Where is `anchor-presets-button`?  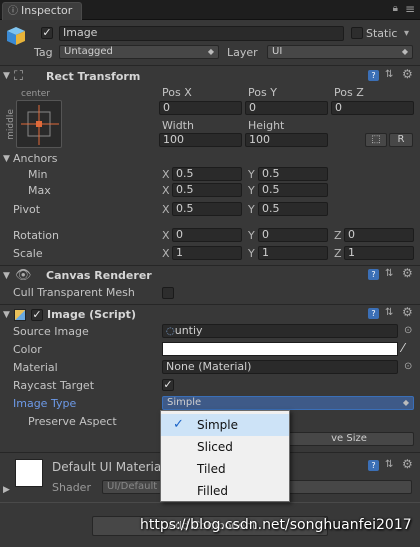
anchor-presets-button is located at coordinates (39, 124).